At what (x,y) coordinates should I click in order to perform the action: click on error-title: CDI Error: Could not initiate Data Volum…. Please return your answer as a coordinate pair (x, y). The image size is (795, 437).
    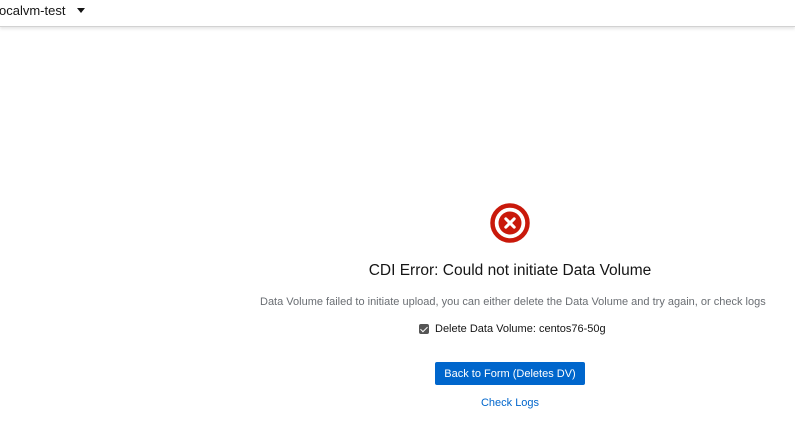
    Looking at the image, I should click on (510, 270).